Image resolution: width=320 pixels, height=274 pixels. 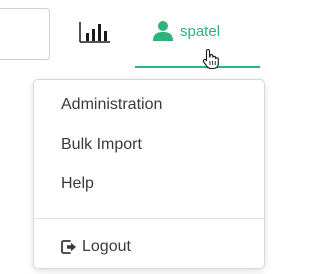 What do you see at coordinates (25, 34) in the screenshot?
I see `search-input` at bounding box center [25, 34].